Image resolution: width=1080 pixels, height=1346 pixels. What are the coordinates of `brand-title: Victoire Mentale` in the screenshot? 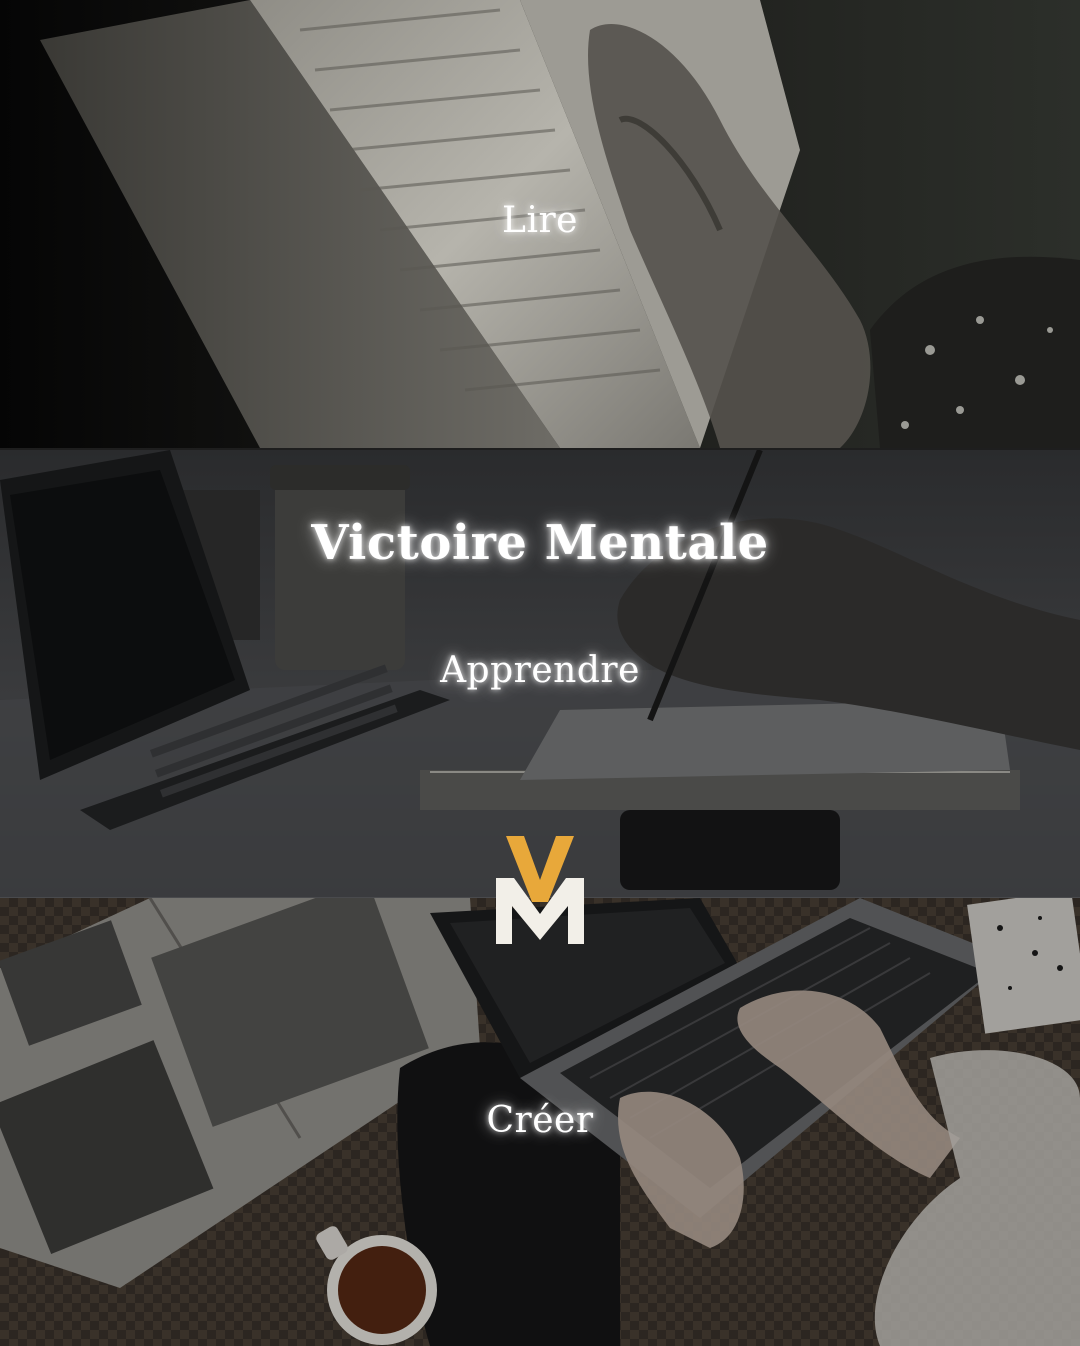 It's located at (540, 543).